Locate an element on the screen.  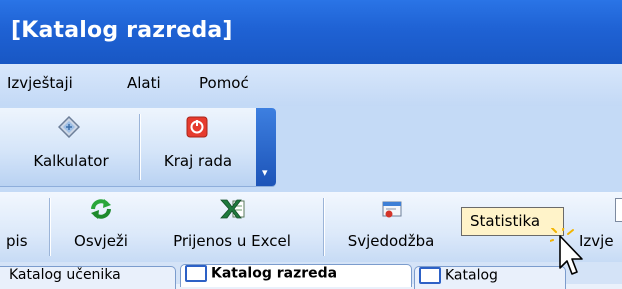
excel-icon is located at coordinates (232, 209).